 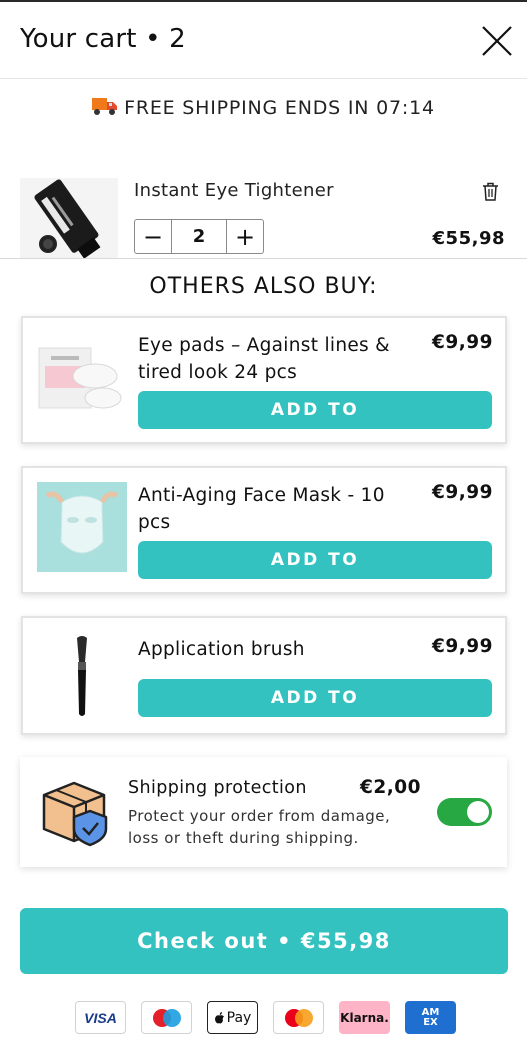 What do you see at coordinates (478, 812) in the screenshot?
I see `toggle-knob` at bounding box center [478, 812].